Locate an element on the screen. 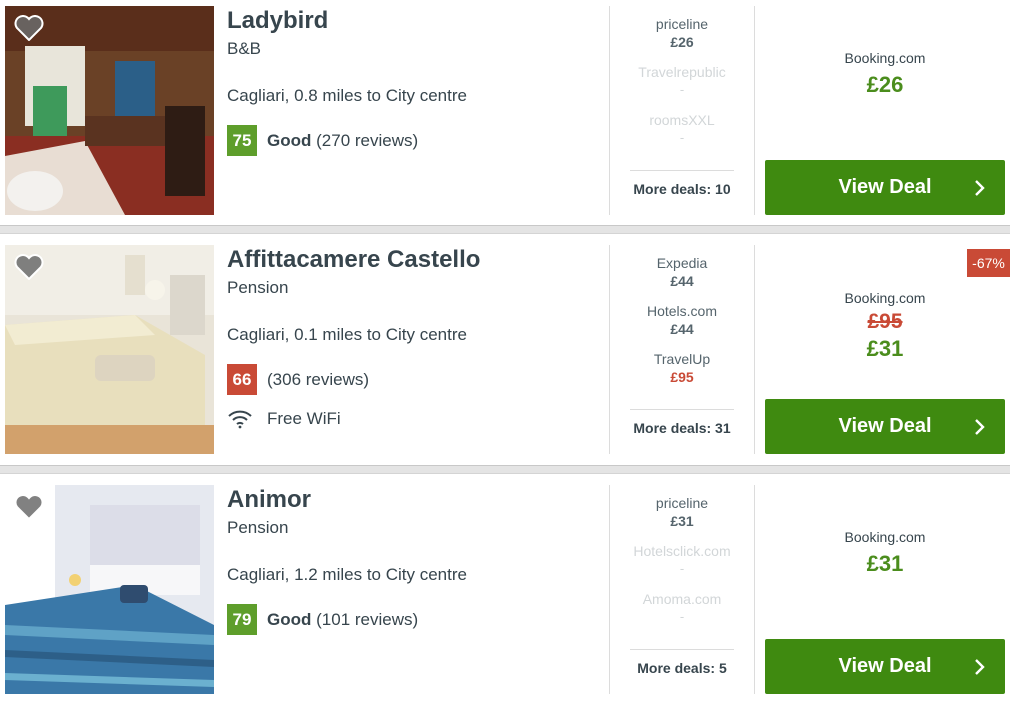 The height and width of the screenshot is (701, 1010). provider-name: Expedia is located at coordinates (682, 263).